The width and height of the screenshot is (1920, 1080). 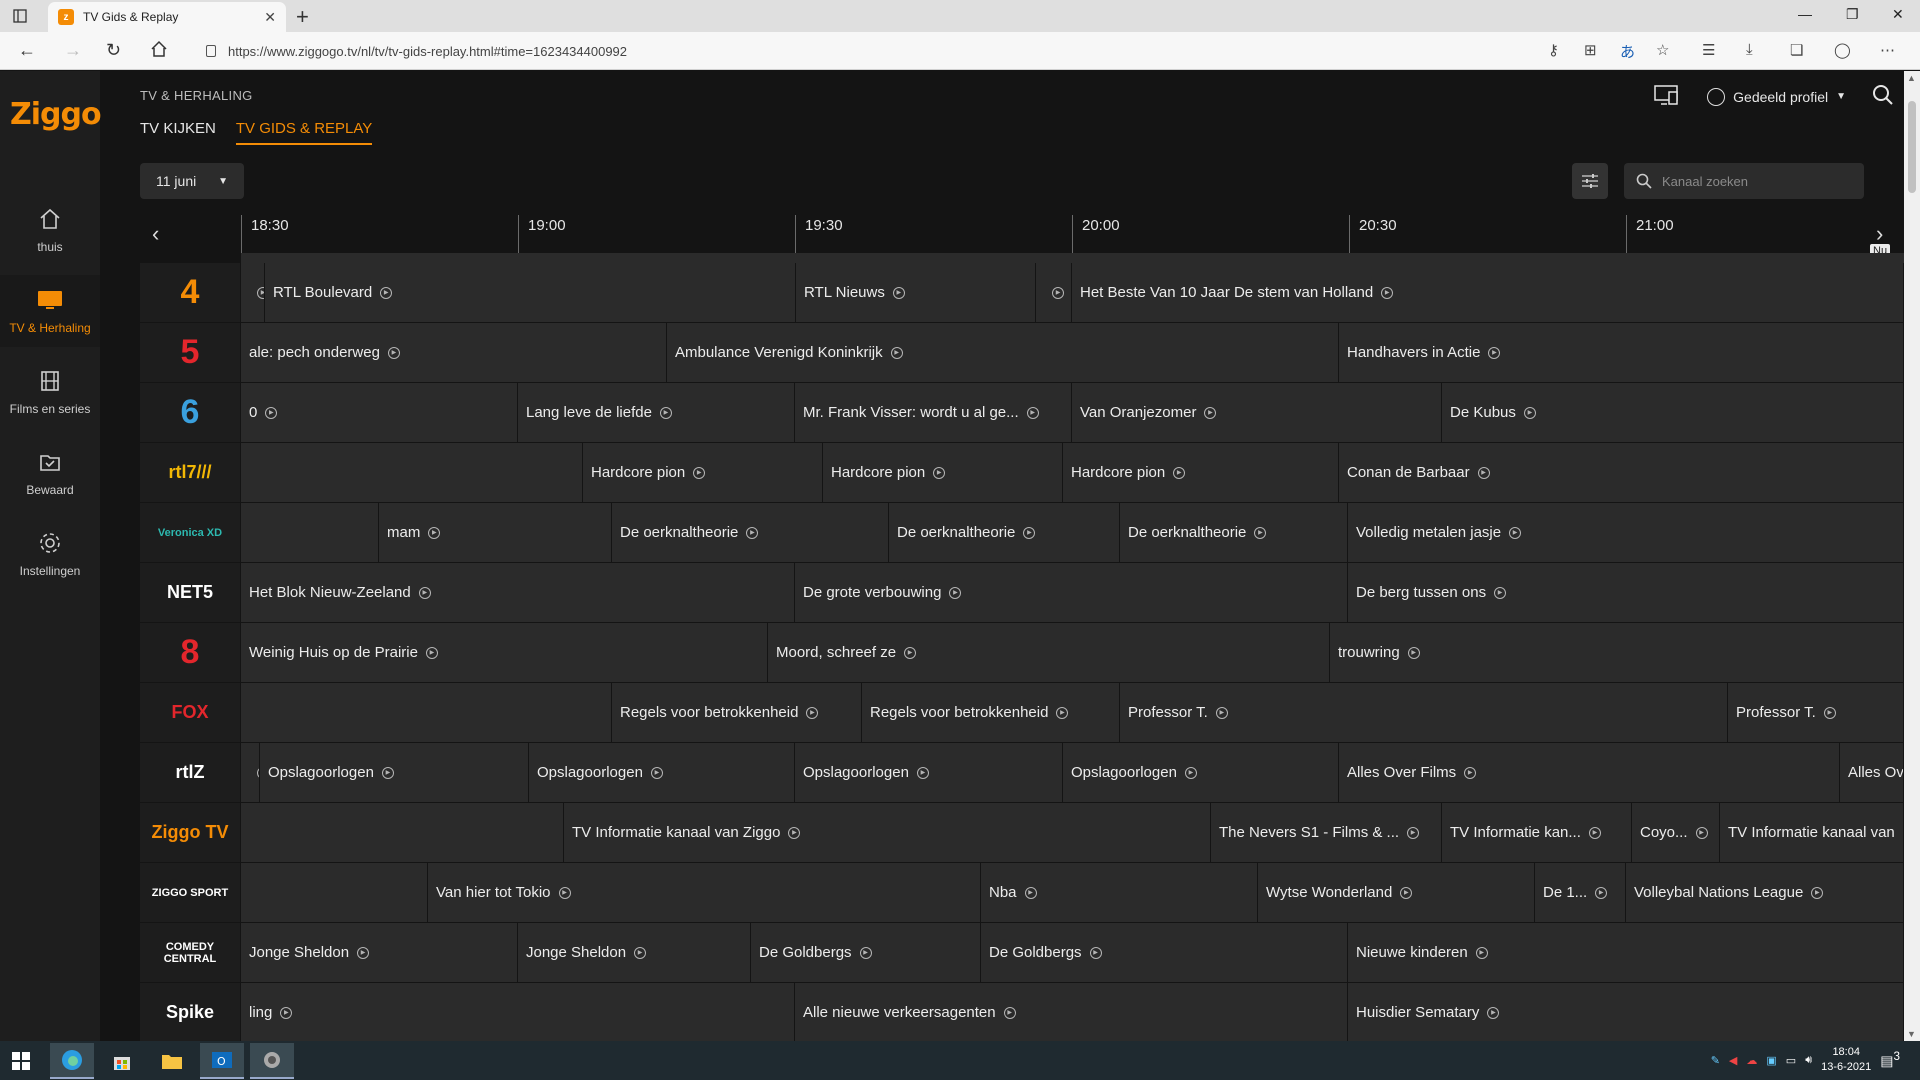 What do you see at coordinates (190, 652) in the screenshot?
I see `channel-logo: 8` at bounding box center [190, 652].